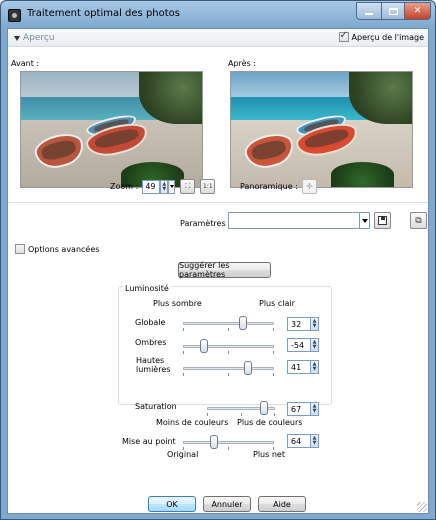  I want to click on sharper-label: Plus net, so click(269, 454).